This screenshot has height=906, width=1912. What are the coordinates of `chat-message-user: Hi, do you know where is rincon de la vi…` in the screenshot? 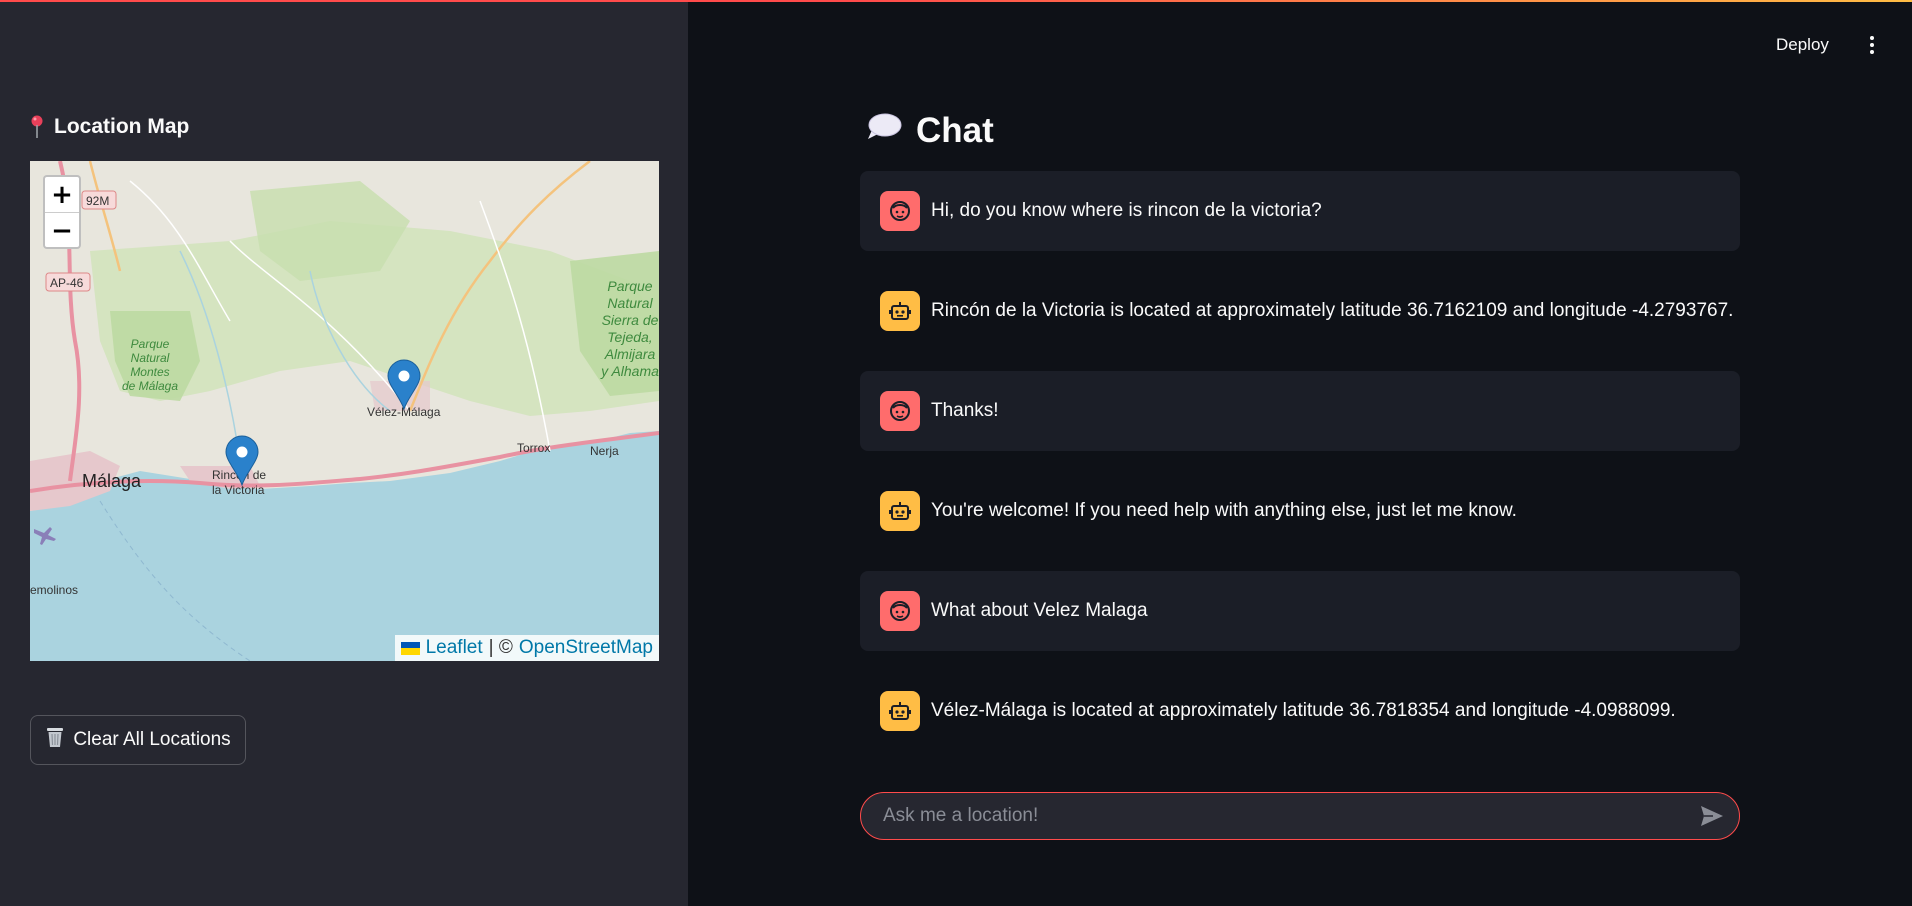 It's located at (1300, 211).